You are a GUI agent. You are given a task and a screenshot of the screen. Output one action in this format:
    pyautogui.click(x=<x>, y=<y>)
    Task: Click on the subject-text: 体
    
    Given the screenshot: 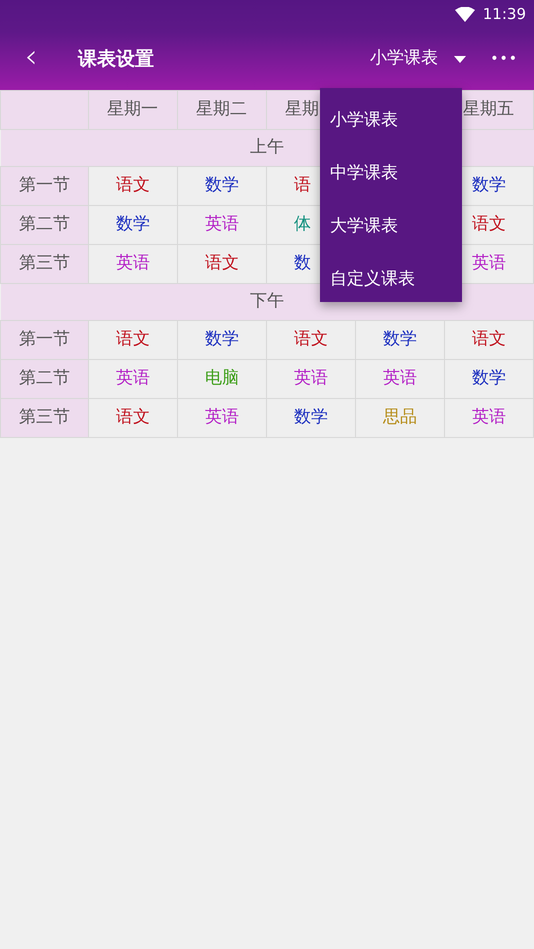 What is the action you would take?
    pyautogui.click(x=302, y=224)
    